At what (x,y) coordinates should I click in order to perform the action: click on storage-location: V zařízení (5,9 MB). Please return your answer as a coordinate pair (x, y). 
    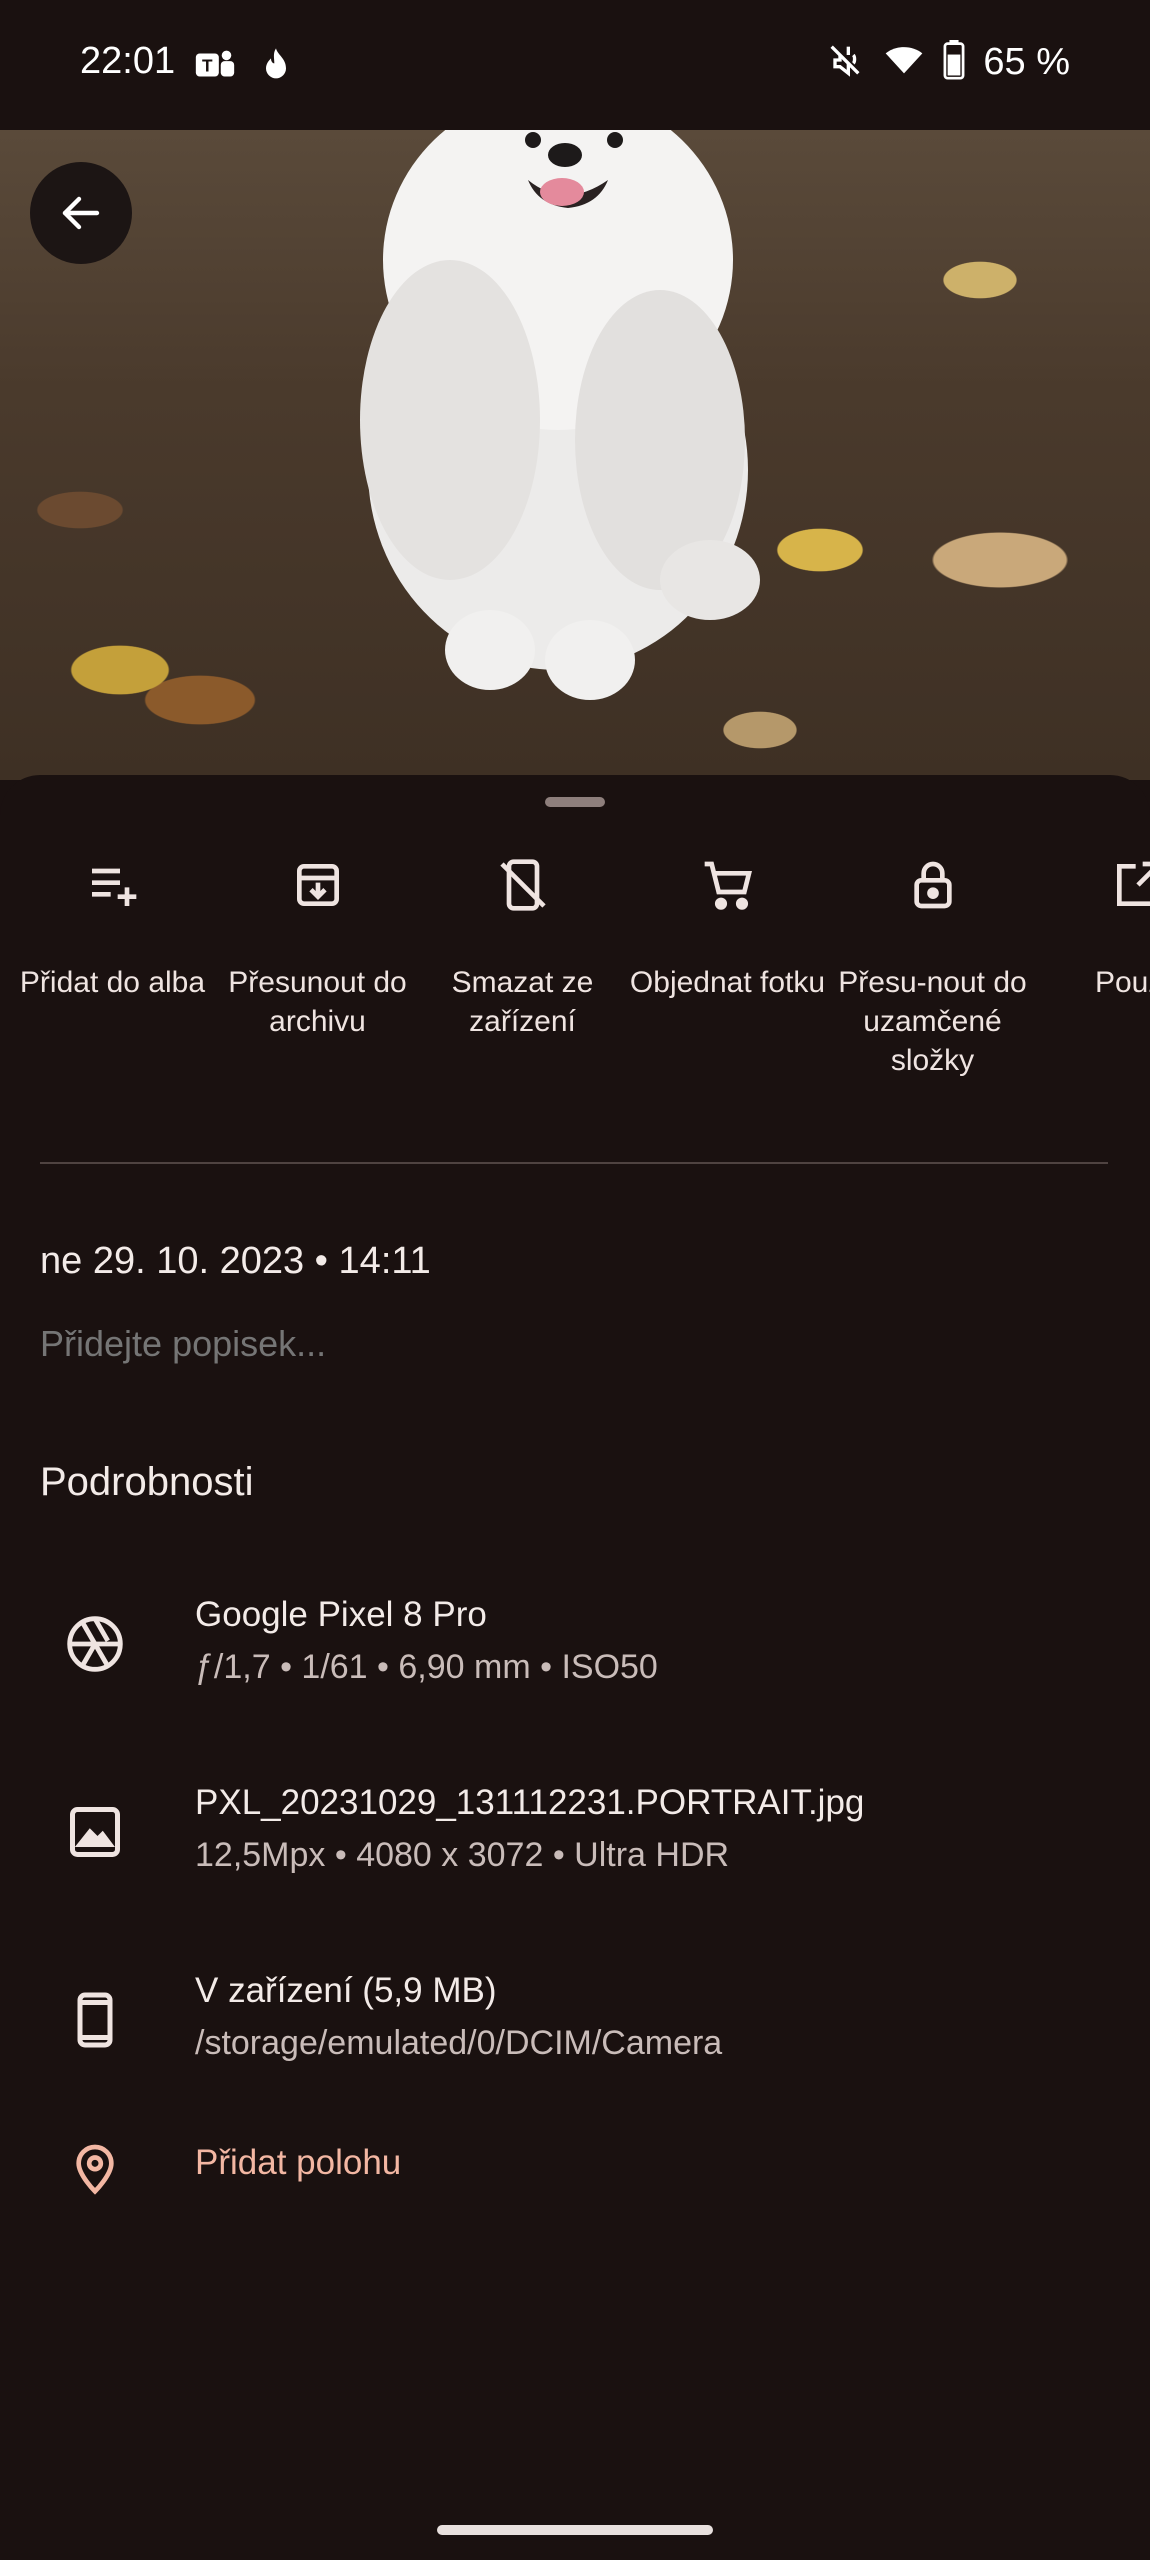
    Looking at the image, I should click on (346, 1990).